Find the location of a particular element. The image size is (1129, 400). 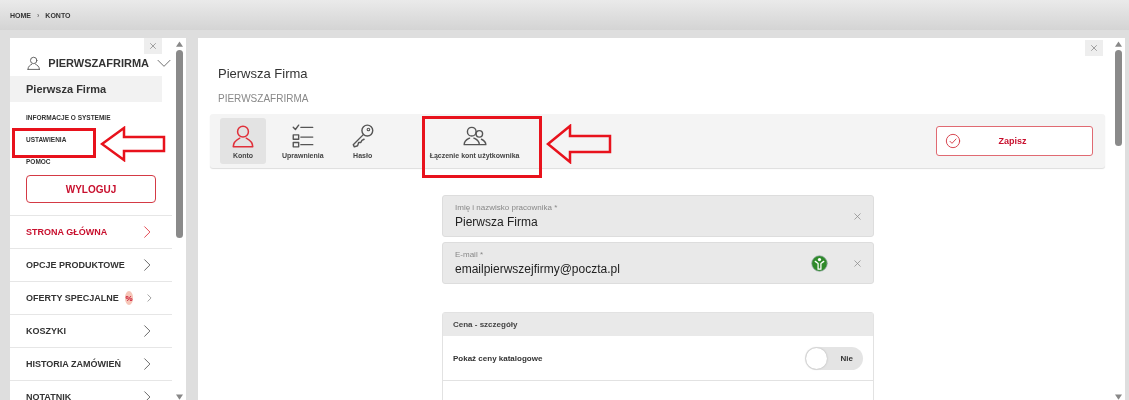

company-name: Pierwsza Firma is located at coordinates (86, 89).